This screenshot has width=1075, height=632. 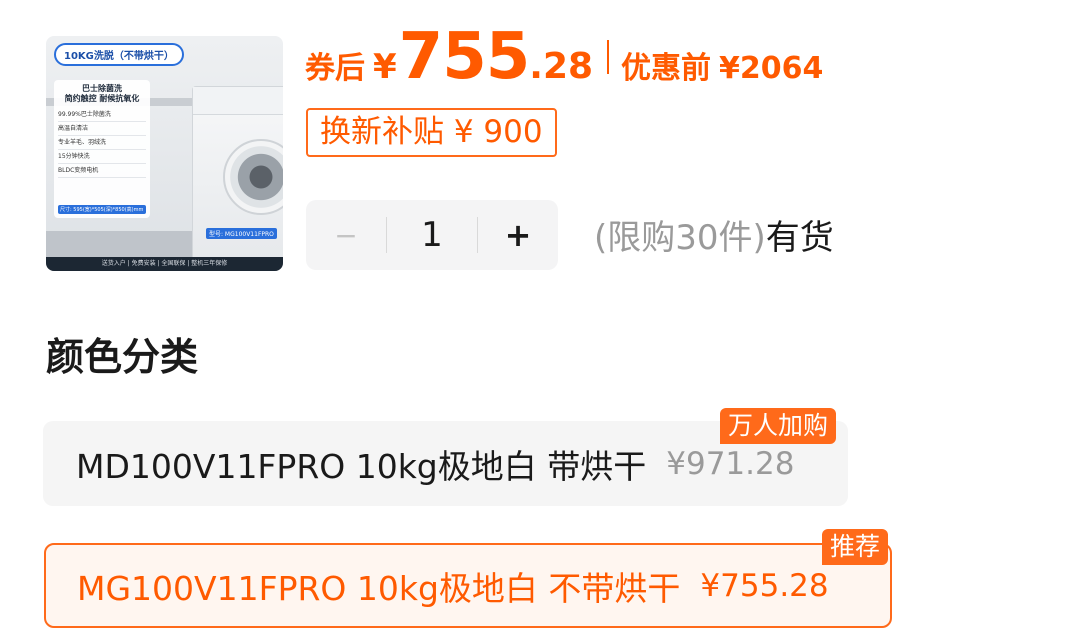 I want to click on price-integer: 755, so click(x=464, y=57).